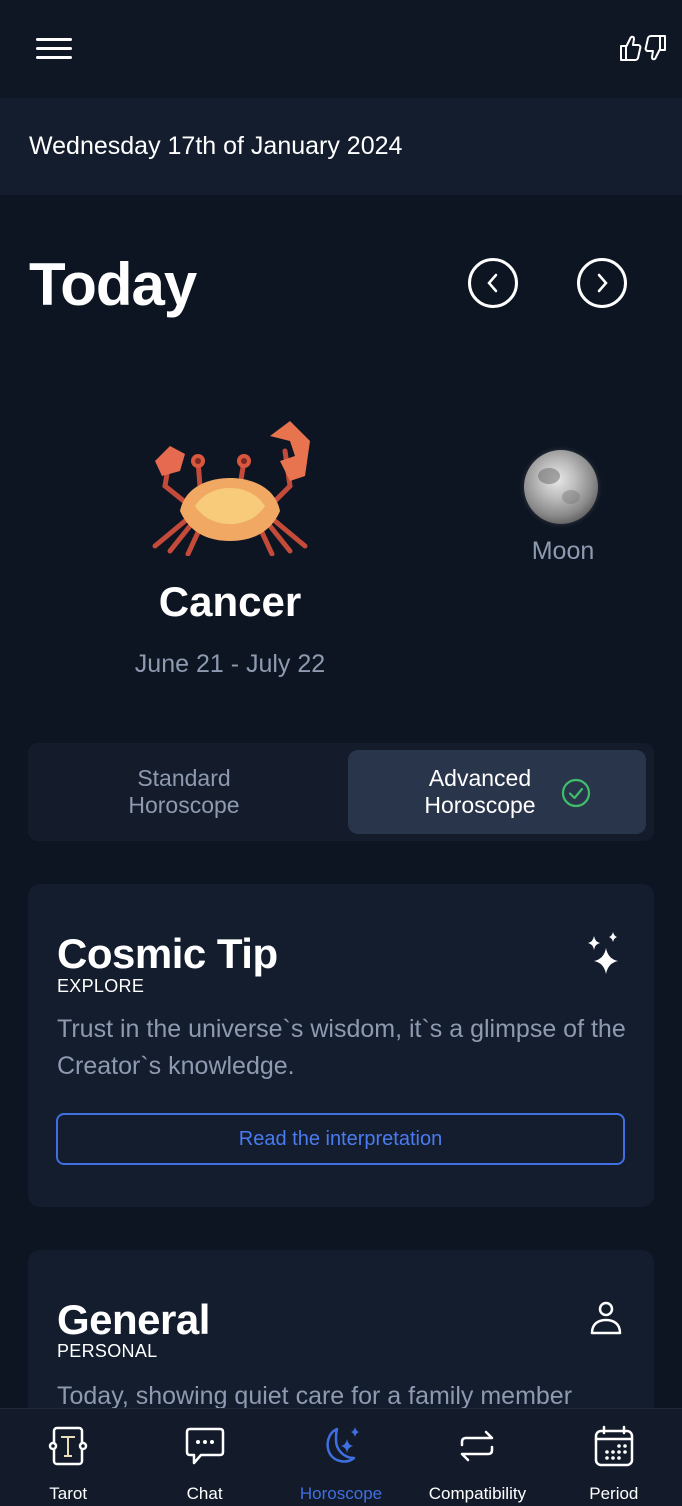 This screenshot has height=1506, width=682. I want to click on tarot-card-icon, so click(68, 1446).